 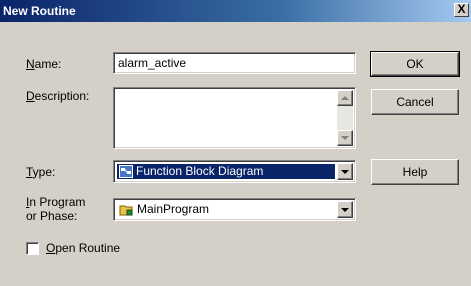 I want to click on program-select: MainProgram, so click(x=234, y=209).